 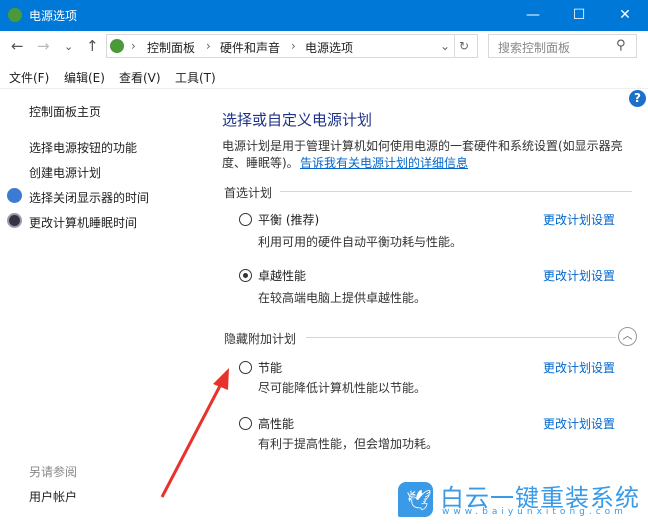 I want to click on watermark-bird-logo: 🕊, so click(x=415, y=499).